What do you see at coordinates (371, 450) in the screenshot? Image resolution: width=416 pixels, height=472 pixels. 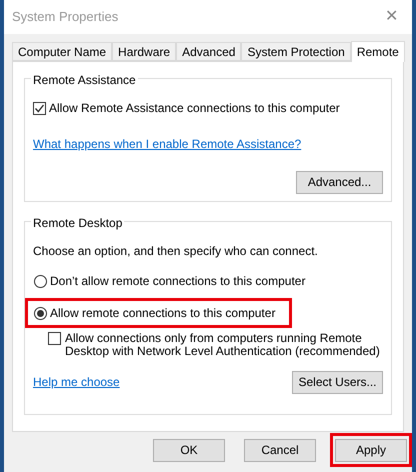 I see `dialog-button: Apply` at bounding box center [371, 450].